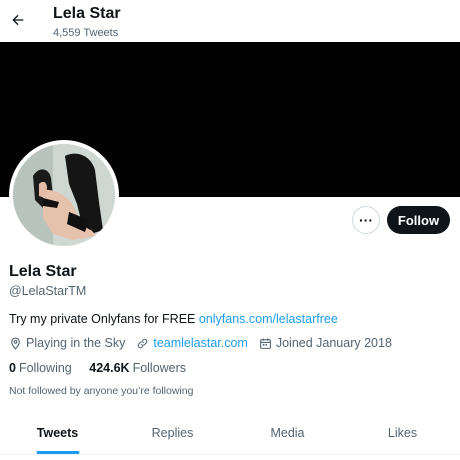 The width and height of the screenshot is (460, 460). What do you see at coordinates (12, 368) in the screenshot?
I see `following-count: 0` at bounding box center [12, 368].